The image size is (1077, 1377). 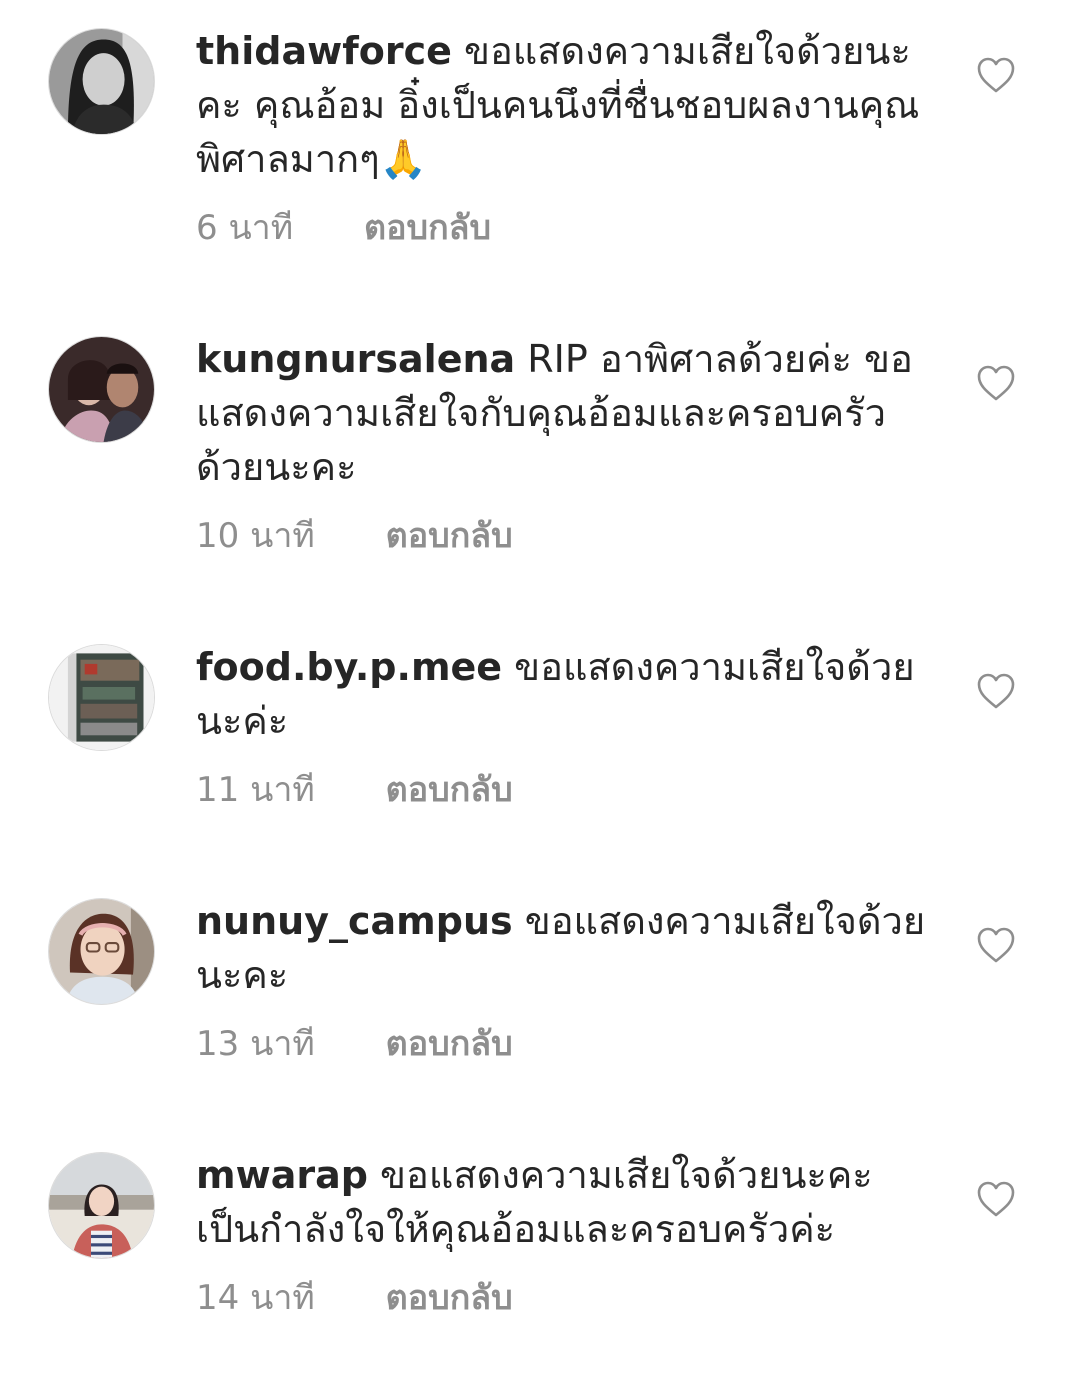 I want to click on comment-username: thidawforce, so click(x=324, y=51).